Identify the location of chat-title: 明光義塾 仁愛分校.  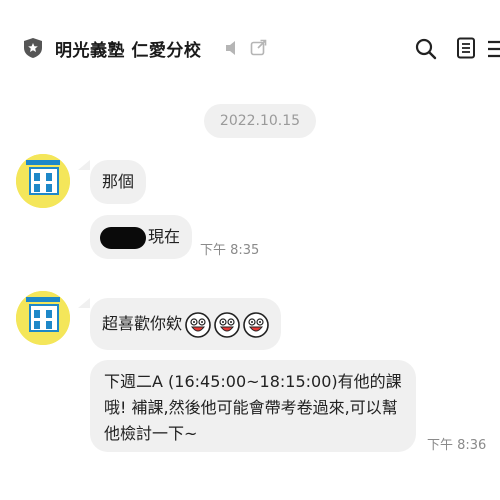
(128, 51).